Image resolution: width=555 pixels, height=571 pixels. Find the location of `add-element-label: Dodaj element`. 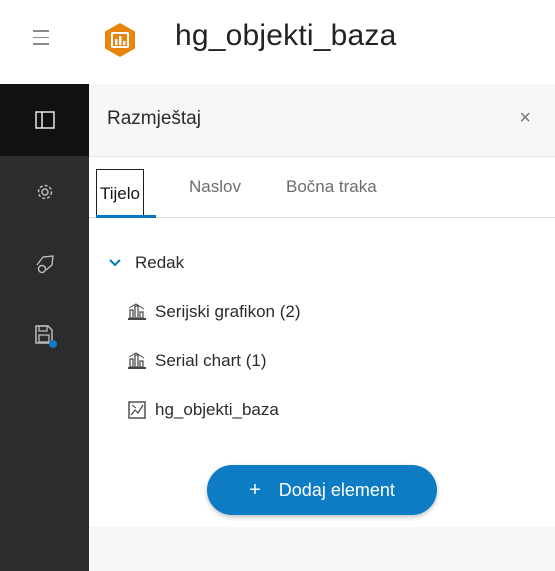

add-element-label: Dodaj element is located at coordinates (336, 489).